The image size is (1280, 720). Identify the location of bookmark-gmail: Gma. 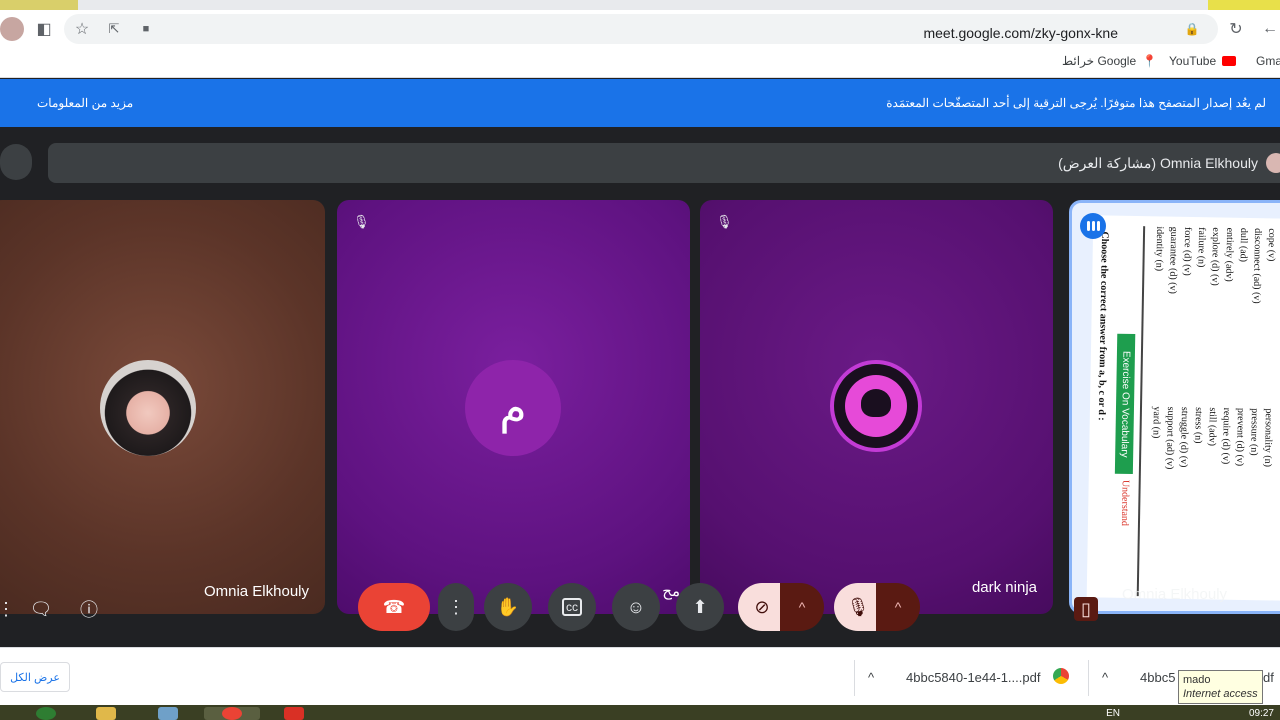
(1268, 61).